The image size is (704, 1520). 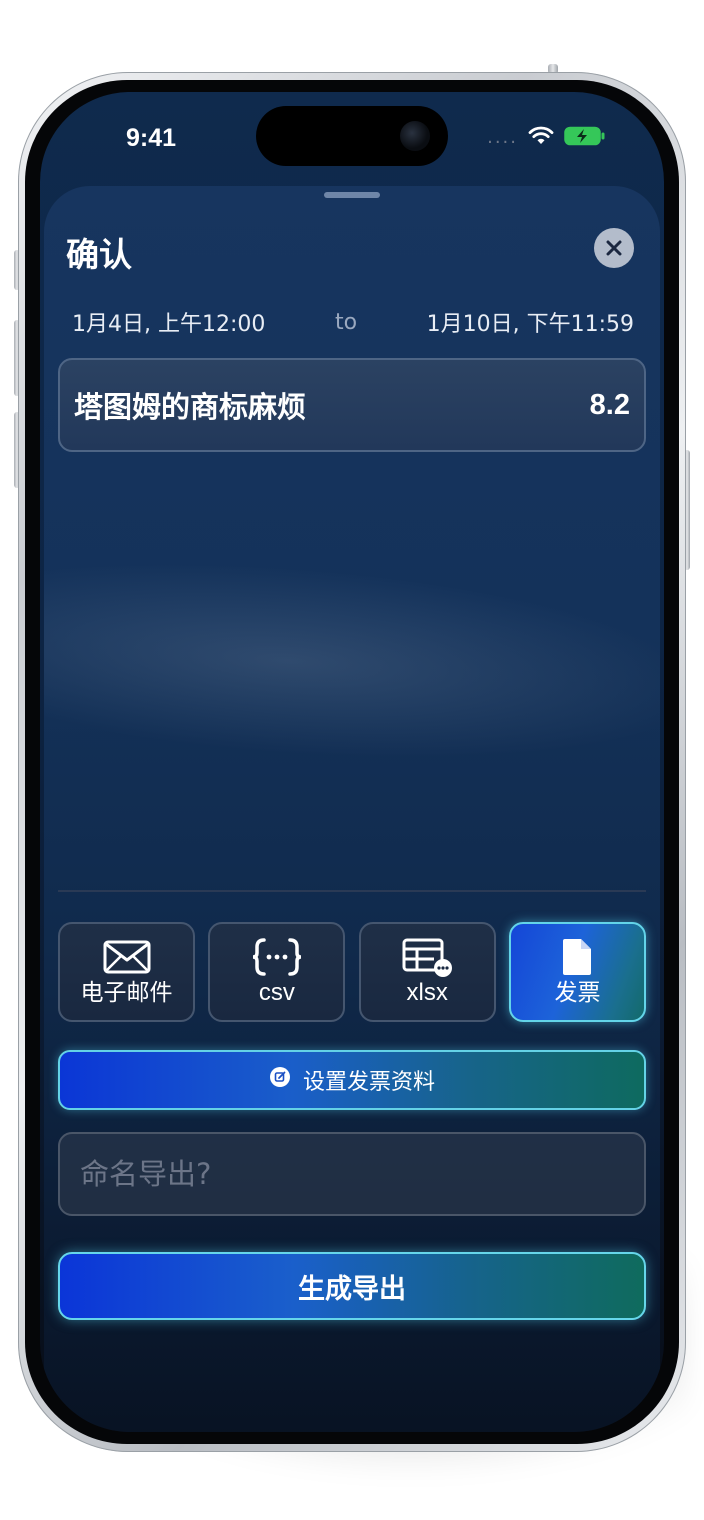 I want to click on battery-charging-icon, so click(x=585, y=138).